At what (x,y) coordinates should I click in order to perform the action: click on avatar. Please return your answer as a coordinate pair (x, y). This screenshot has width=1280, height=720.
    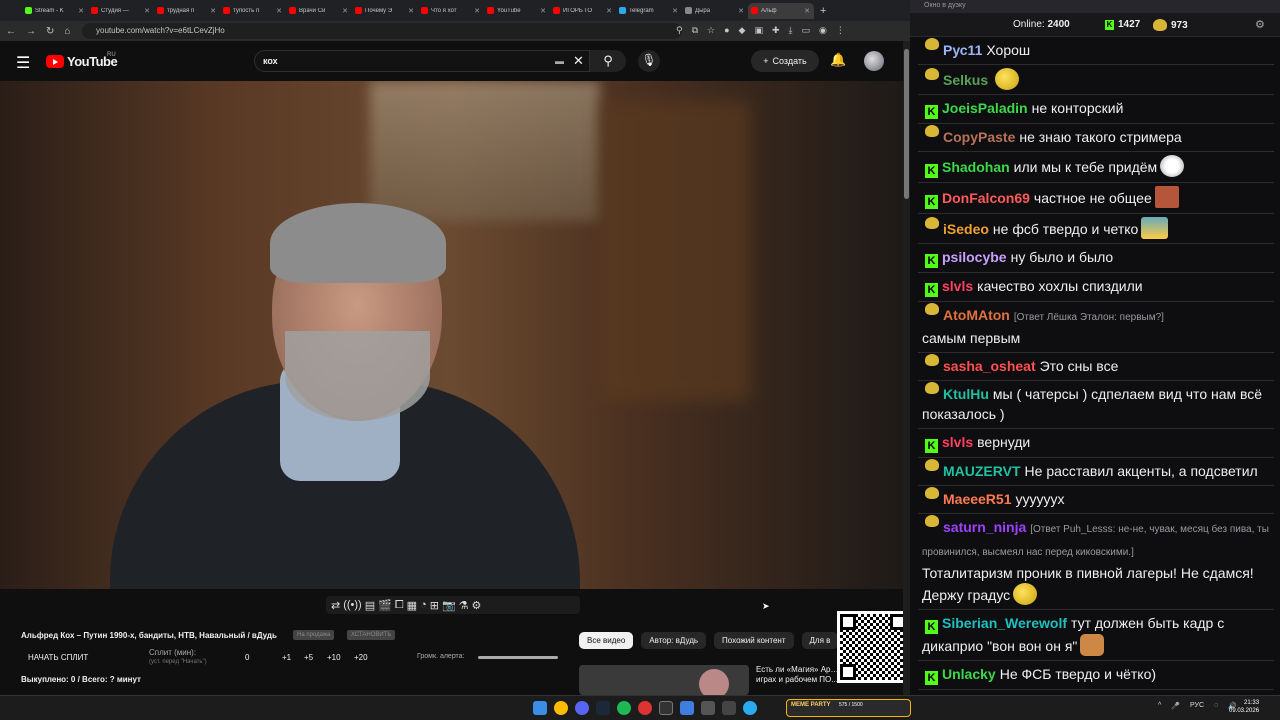
    Looking at the image, I should click on (874, 61).